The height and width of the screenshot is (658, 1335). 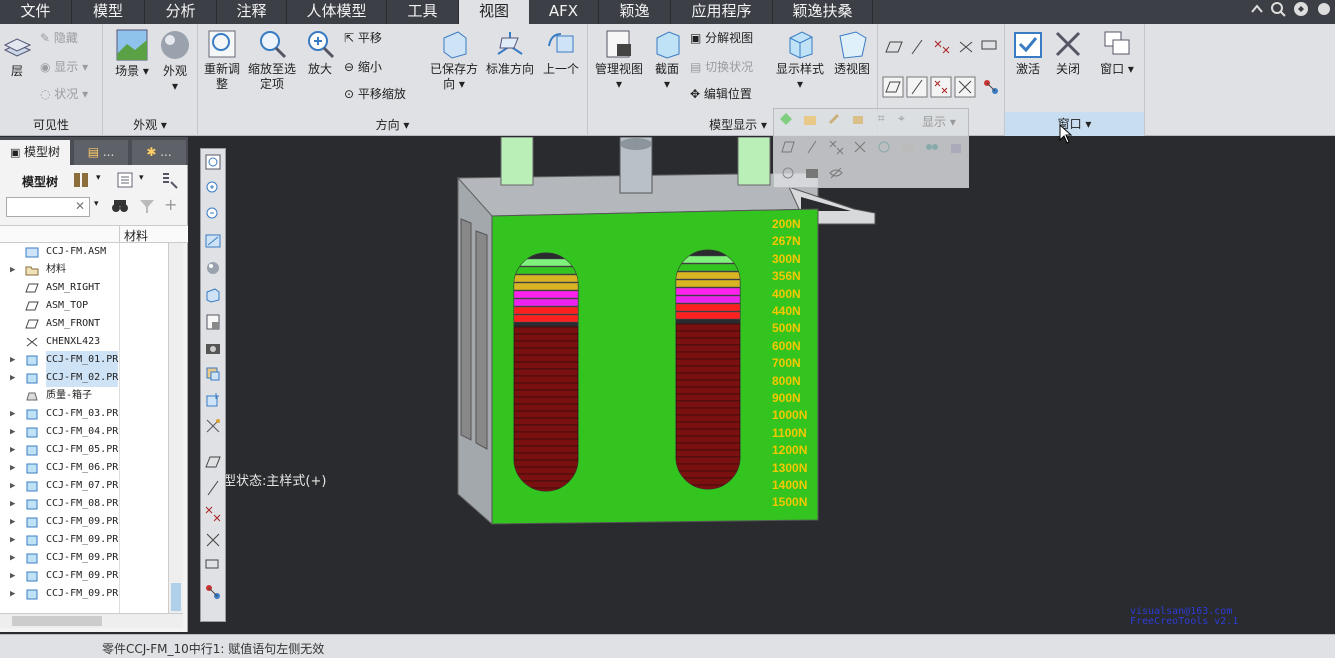 I want to click on tab-annotate: 注释, so click(x=252, y=12).